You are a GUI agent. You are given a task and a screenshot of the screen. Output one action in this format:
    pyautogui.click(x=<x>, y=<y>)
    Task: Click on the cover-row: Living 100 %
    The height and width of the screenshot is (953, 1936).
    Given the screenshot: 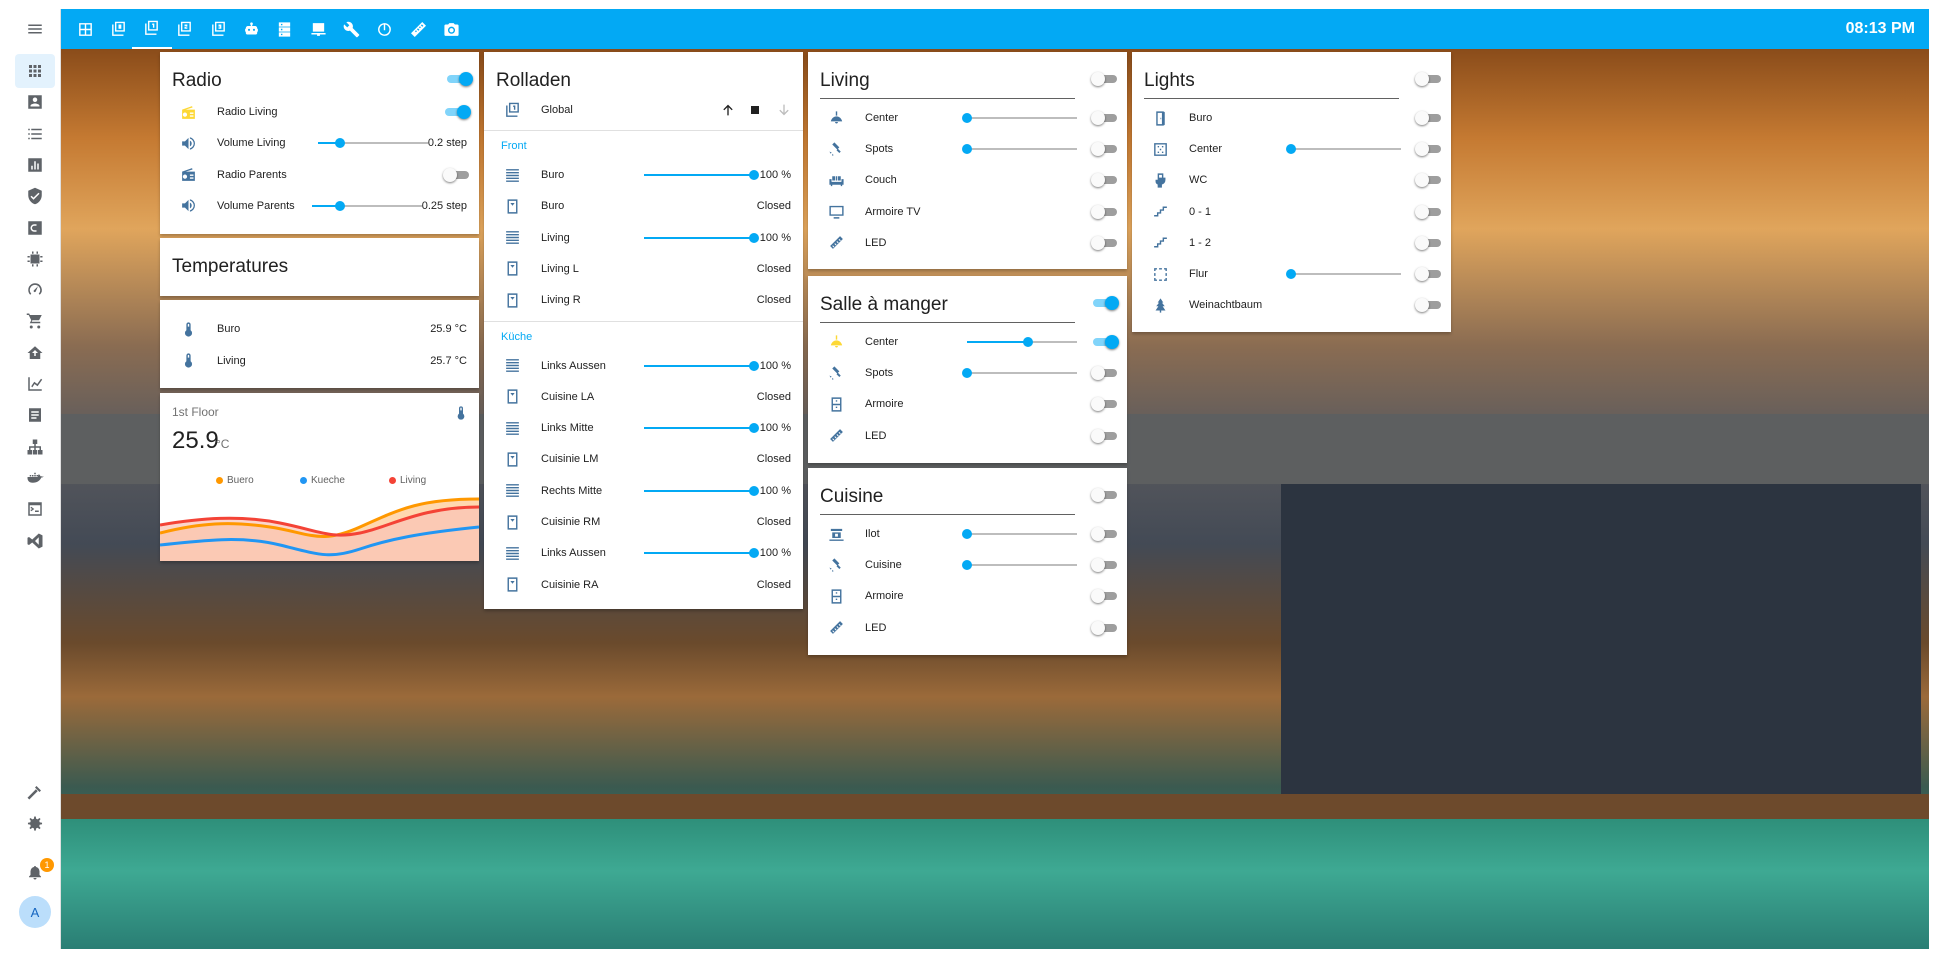 What is the action you would take?
    pyautogui.click(x=643, y=238)
    